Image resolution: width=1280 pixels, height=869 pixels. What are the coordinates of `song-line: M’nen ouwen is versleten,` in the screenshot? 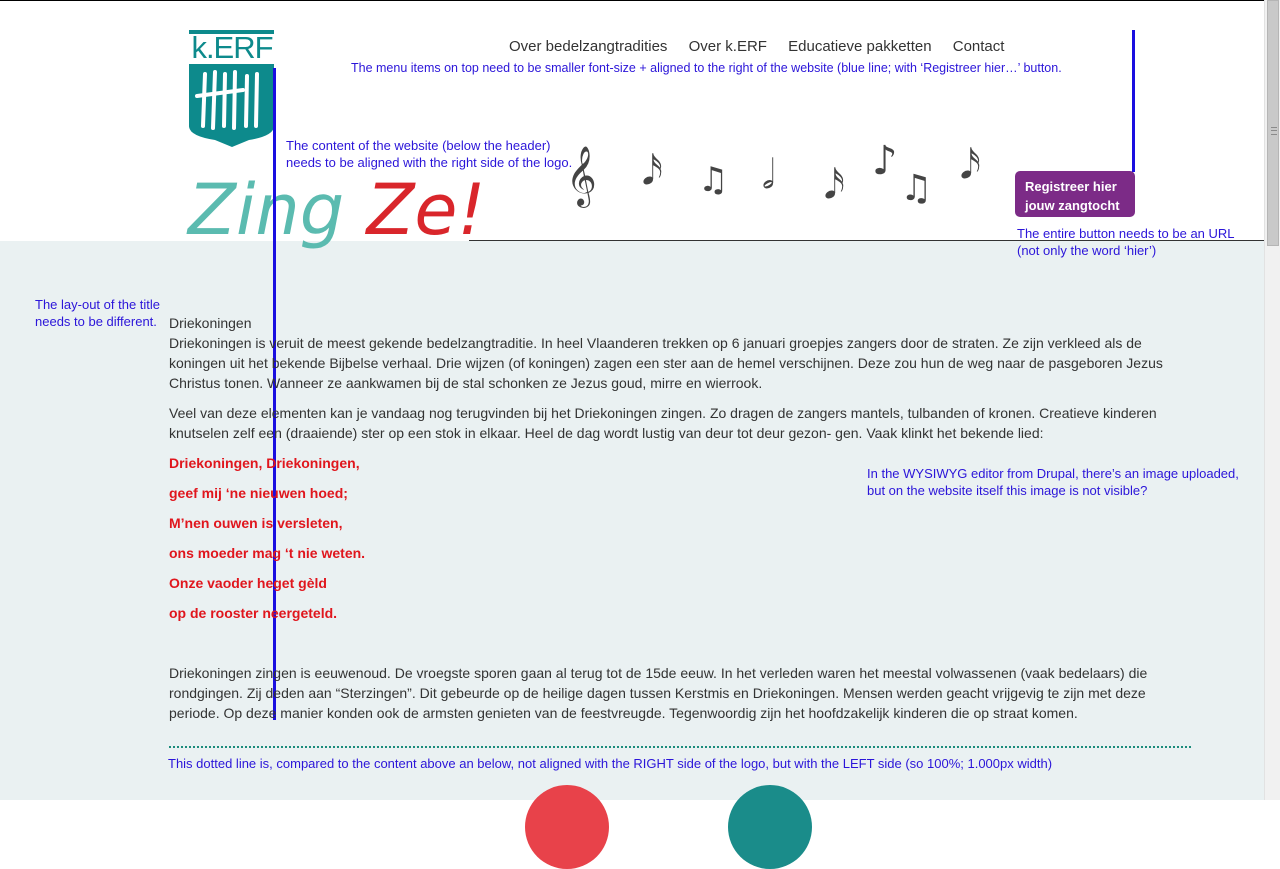 It's located at (256, 523).